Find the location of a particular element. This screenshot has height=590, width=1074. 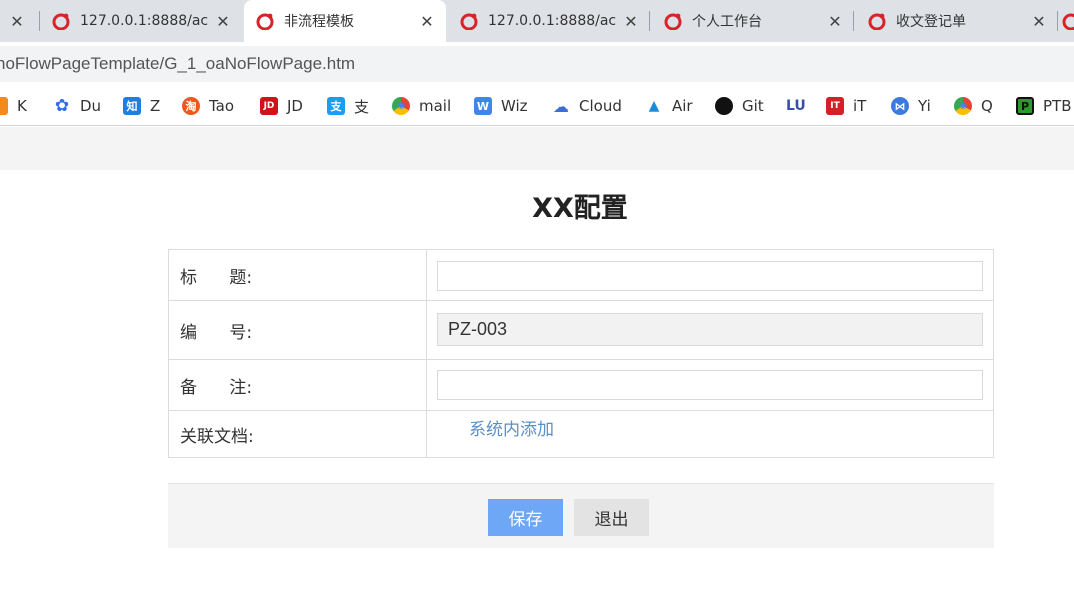

tab-title: 收文登记单 is located at coordinates (931, 22).